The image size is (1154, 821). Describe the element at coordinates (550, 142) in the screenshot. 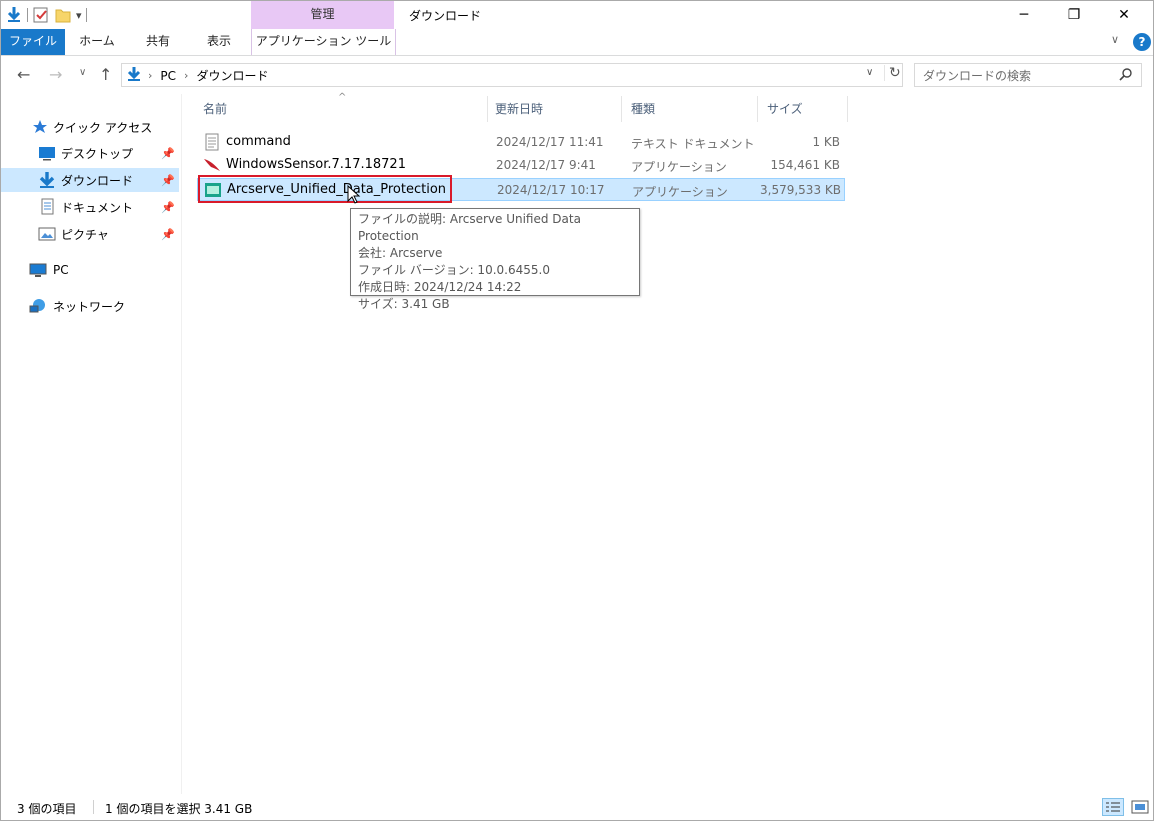

I see `file-date: 2024/12/17 11:41` at that location.